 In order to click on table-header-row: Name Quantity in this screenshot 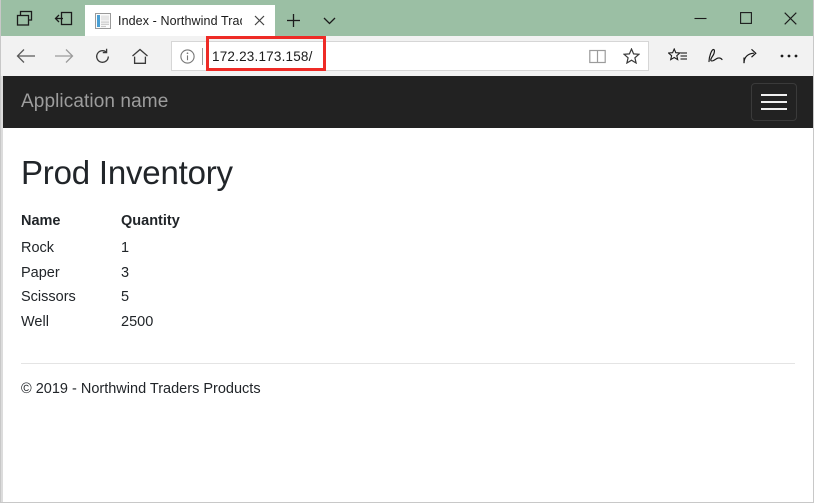, I will do `click(100, 224)`.